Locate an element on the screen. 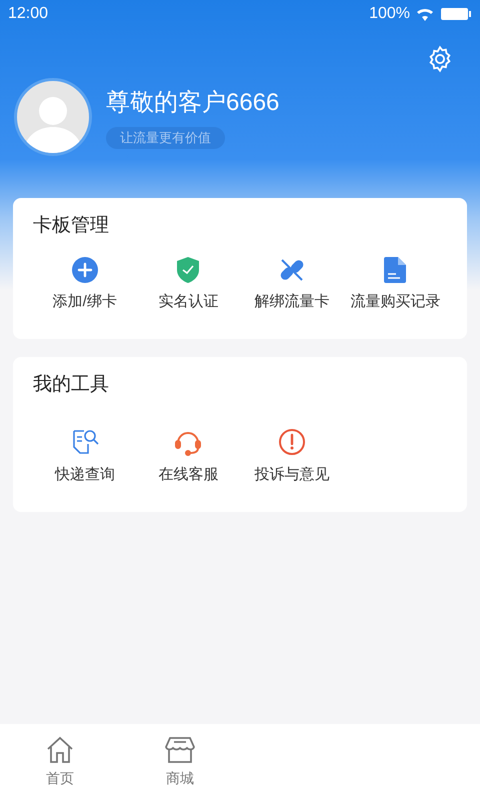 Image resolution: width=480 pixels, height=800 pixels. tool-item: 快递查询 is located at coordinates (84, 457).